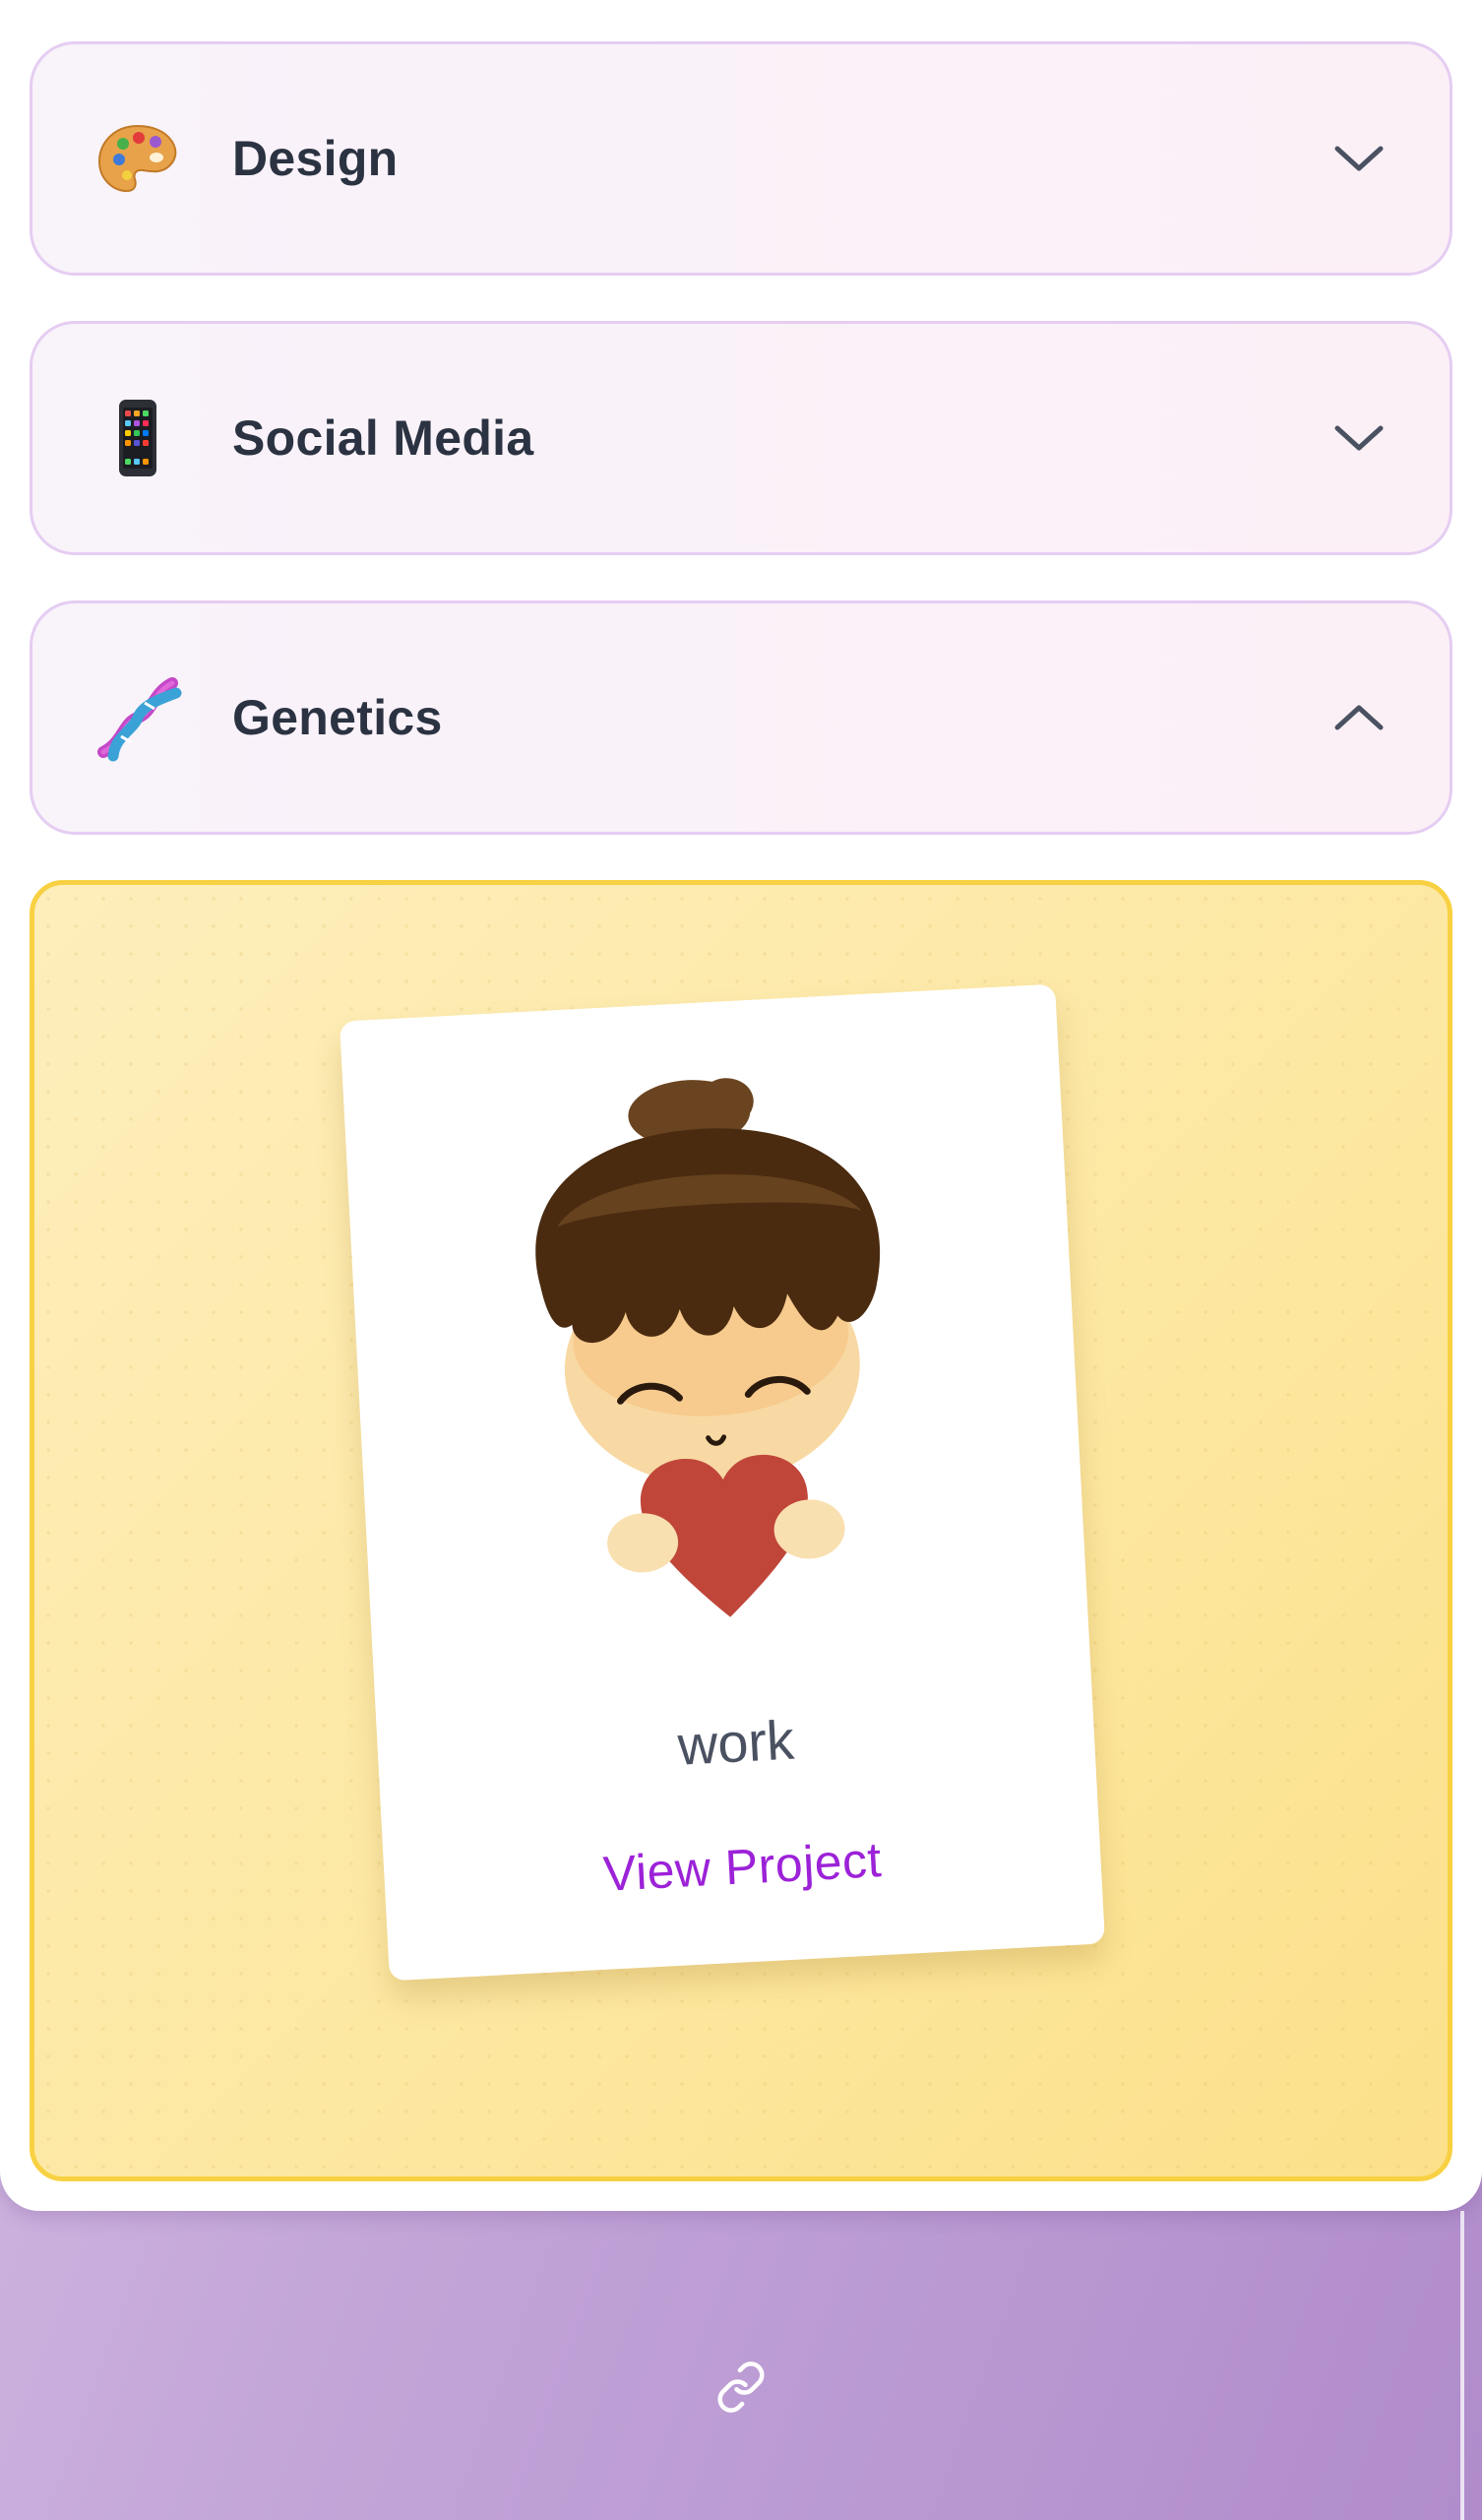 The height and width of the screenshot is (2520, 1482). Describe the element at coordinates (315, 158) in the screenshot. I see `accordion-title: Design` at that location.